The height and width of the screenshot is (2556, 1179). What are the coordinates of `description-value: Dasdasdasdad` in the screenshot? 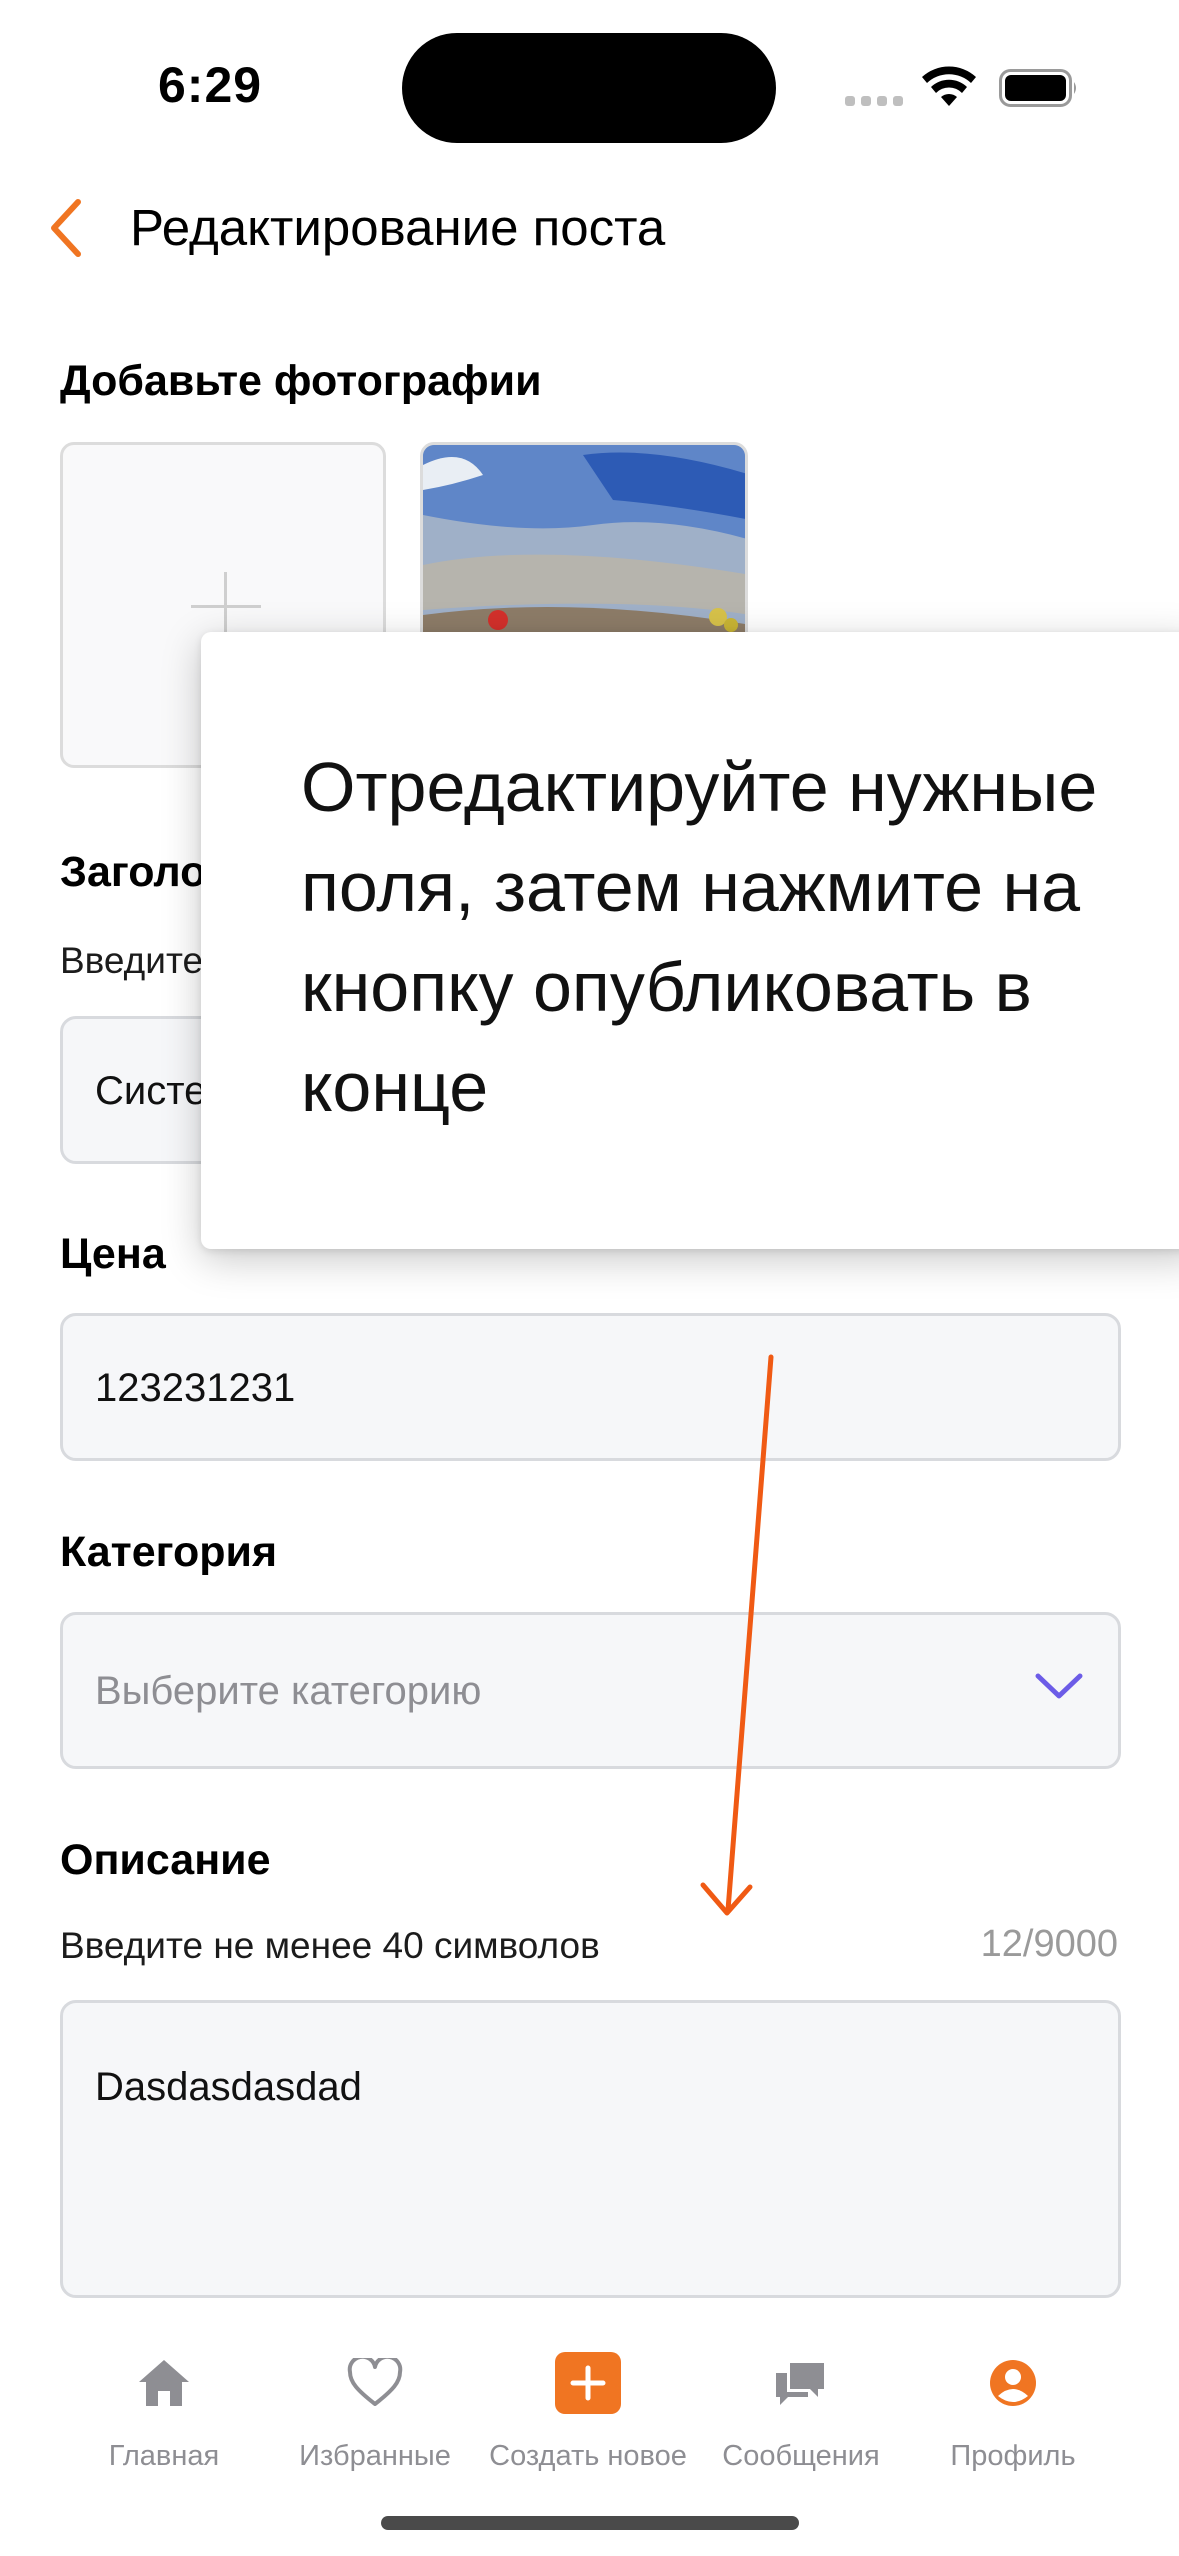 It's located at (228, 2087).